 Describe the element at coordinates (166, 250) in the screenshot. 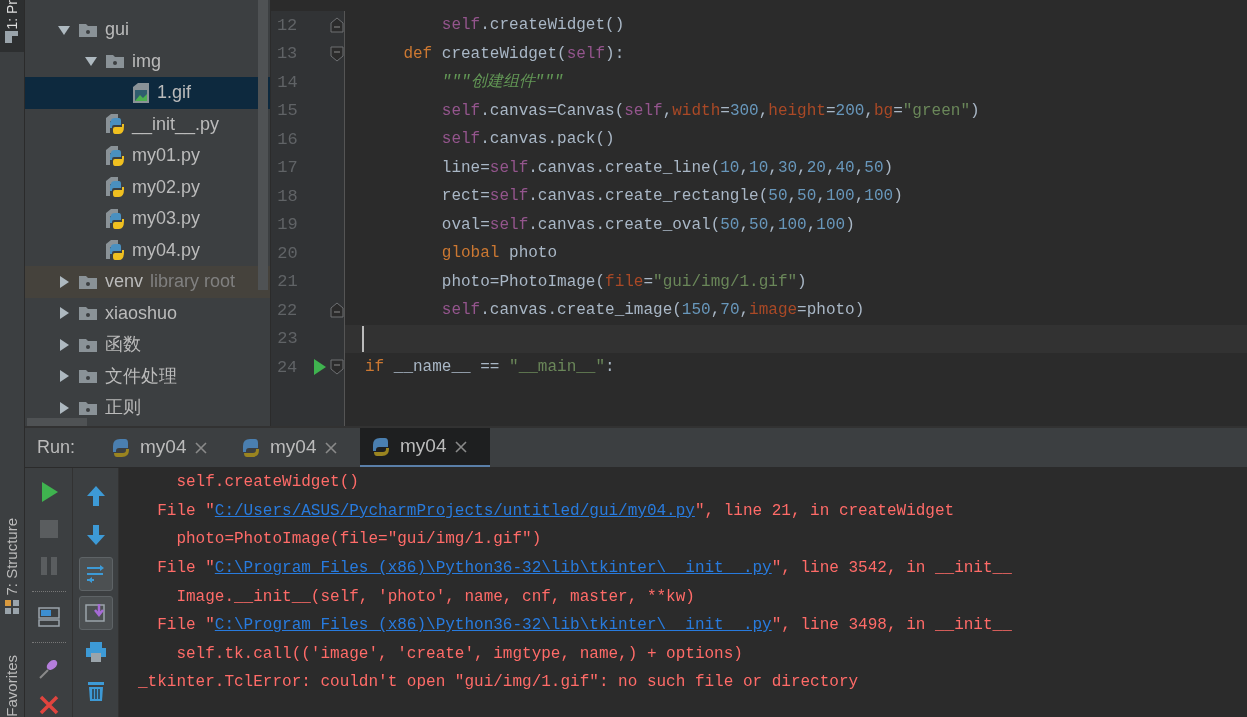

I see `tree-item-label: my04.py` at that location.